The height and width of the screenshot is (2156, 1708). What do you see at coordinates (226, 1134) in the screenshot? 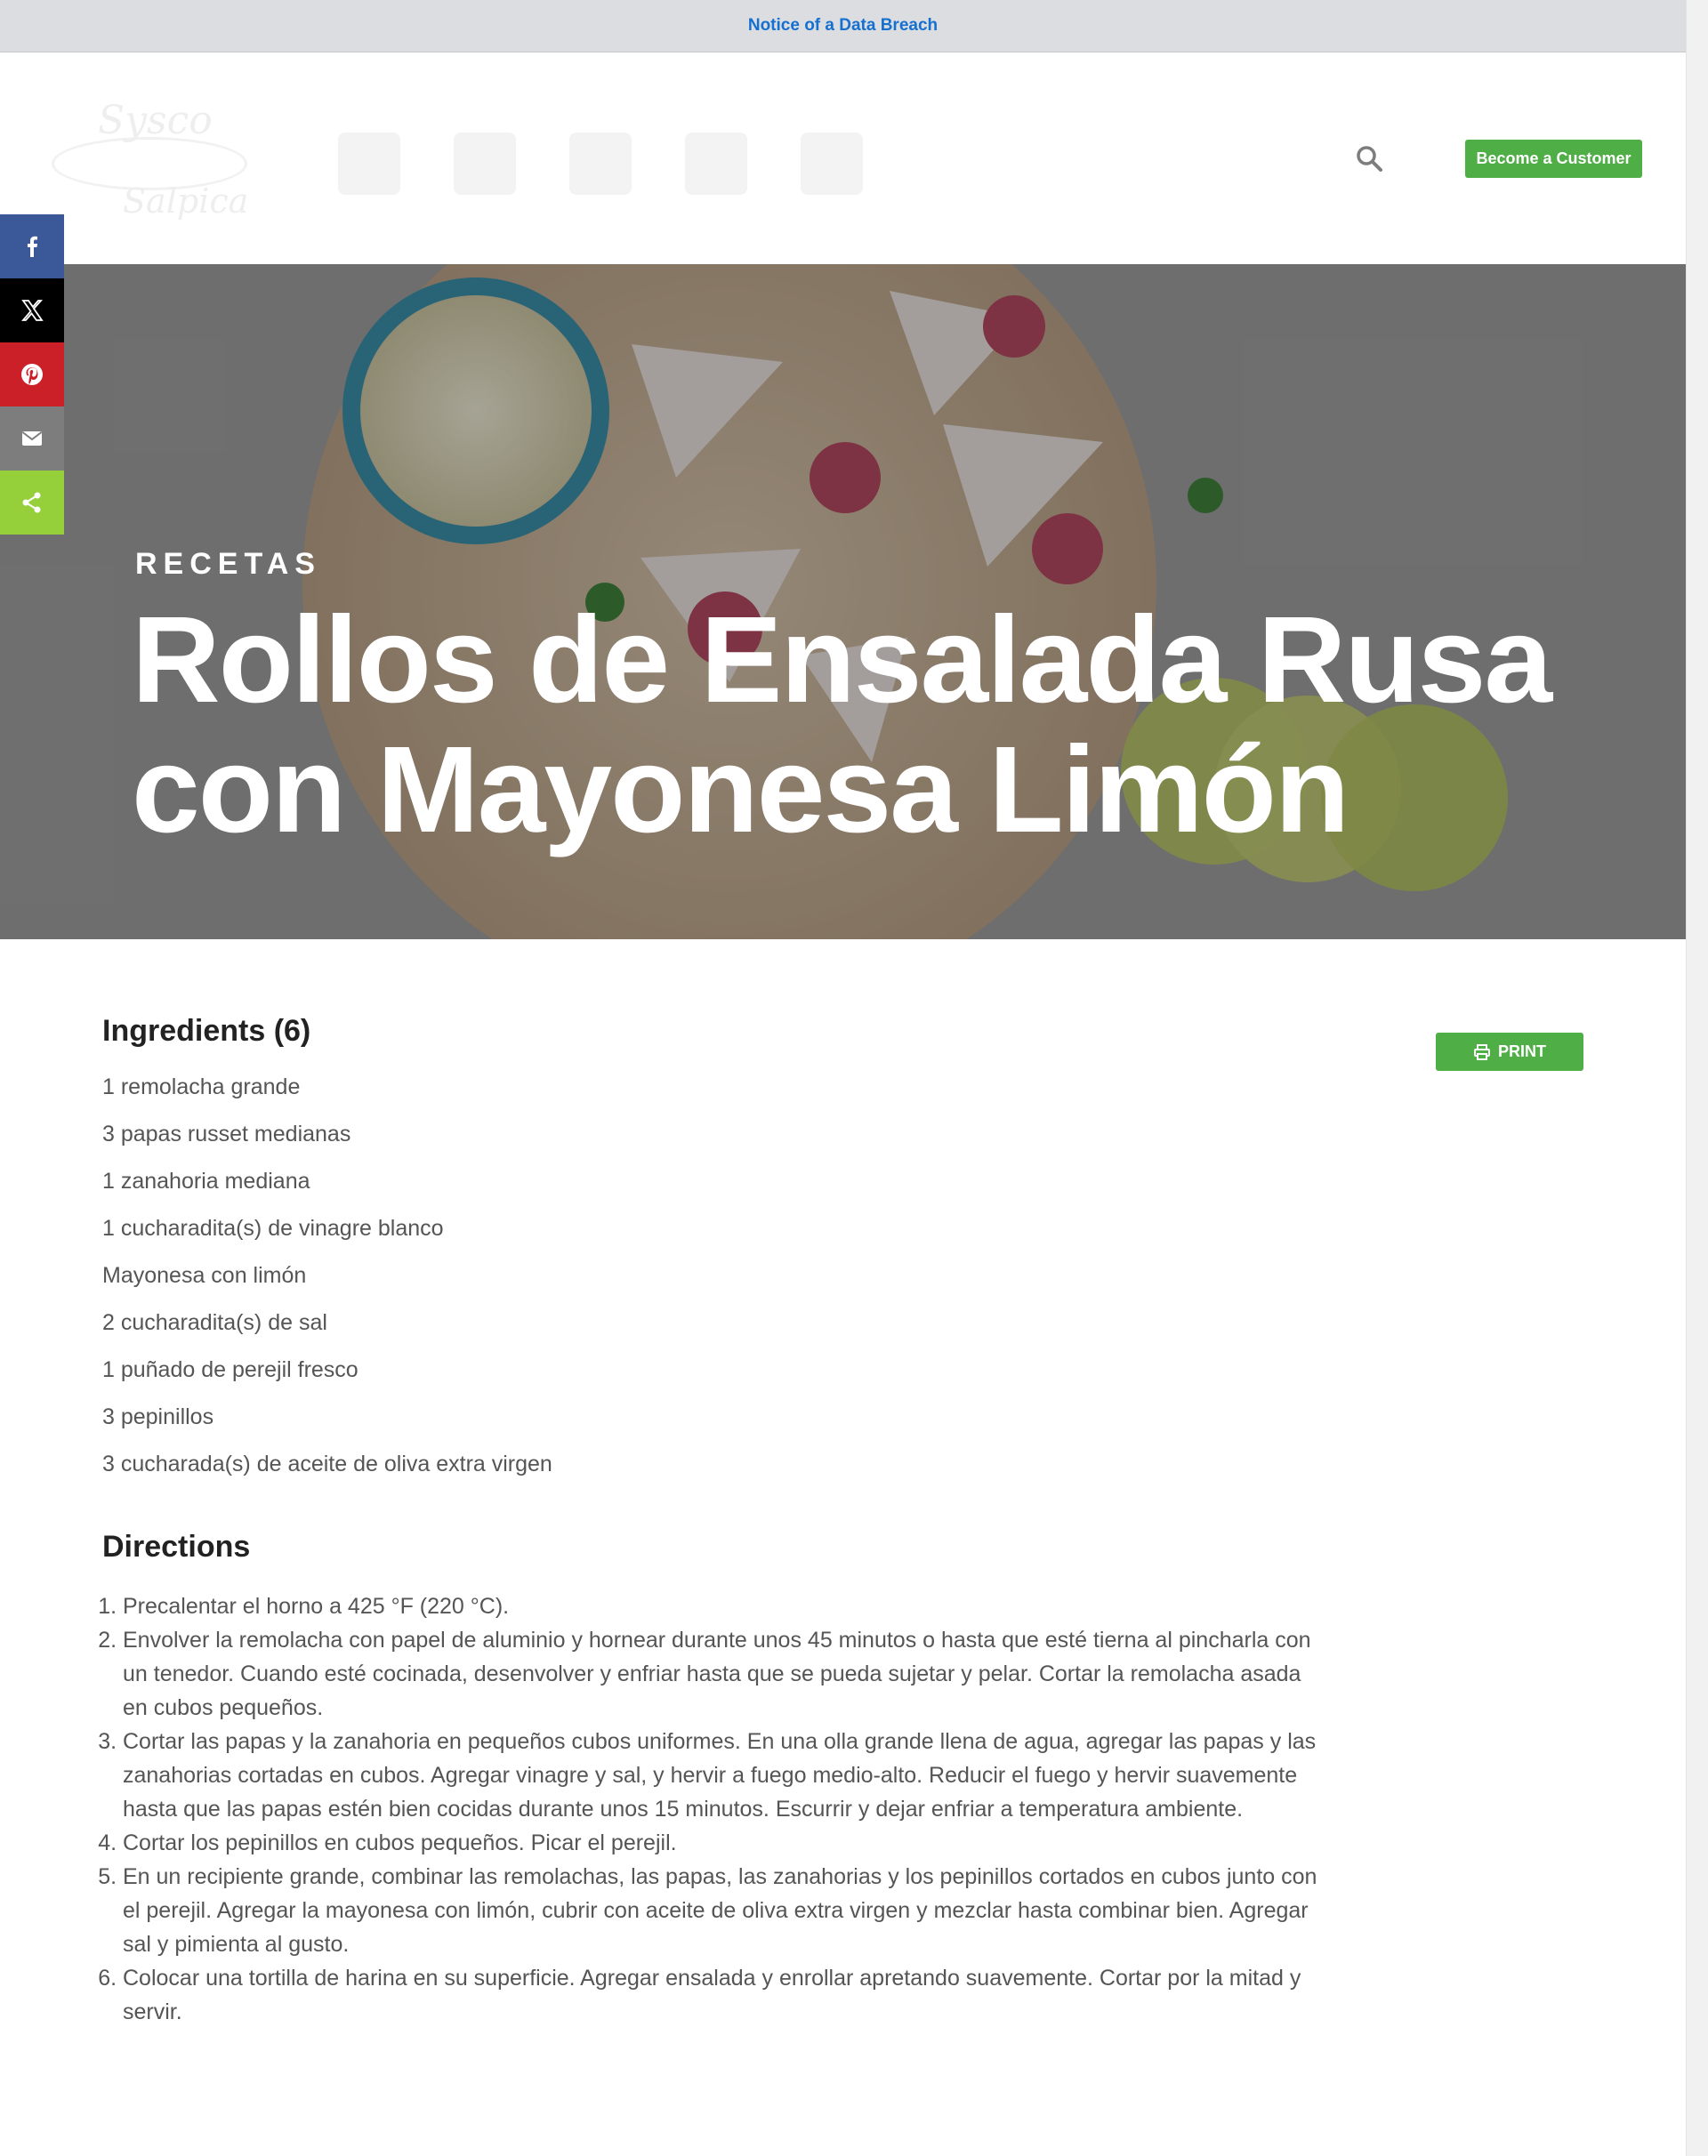
I see `ingredient-item: 3 papas russet medianas` at bounding box center [226, 1134].